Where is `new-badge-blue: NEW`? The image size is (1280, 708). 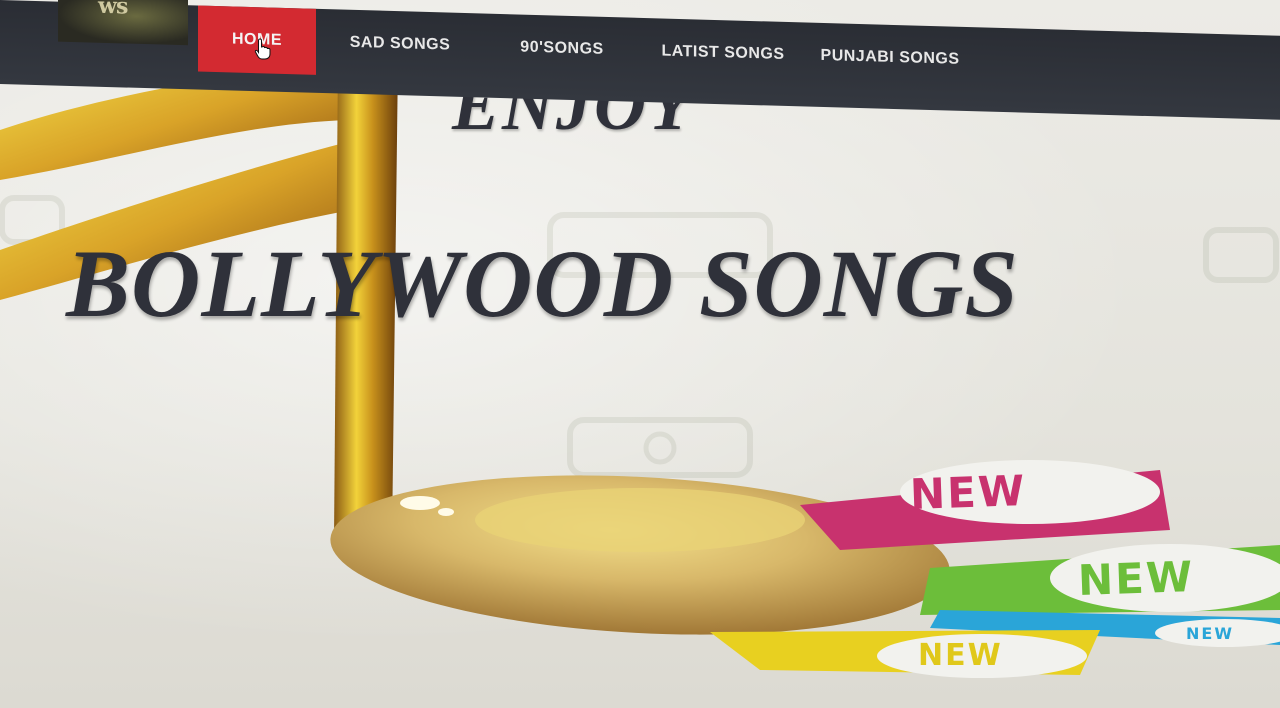
new-badge-blue: NEW is located at coordinates (1210, 633).